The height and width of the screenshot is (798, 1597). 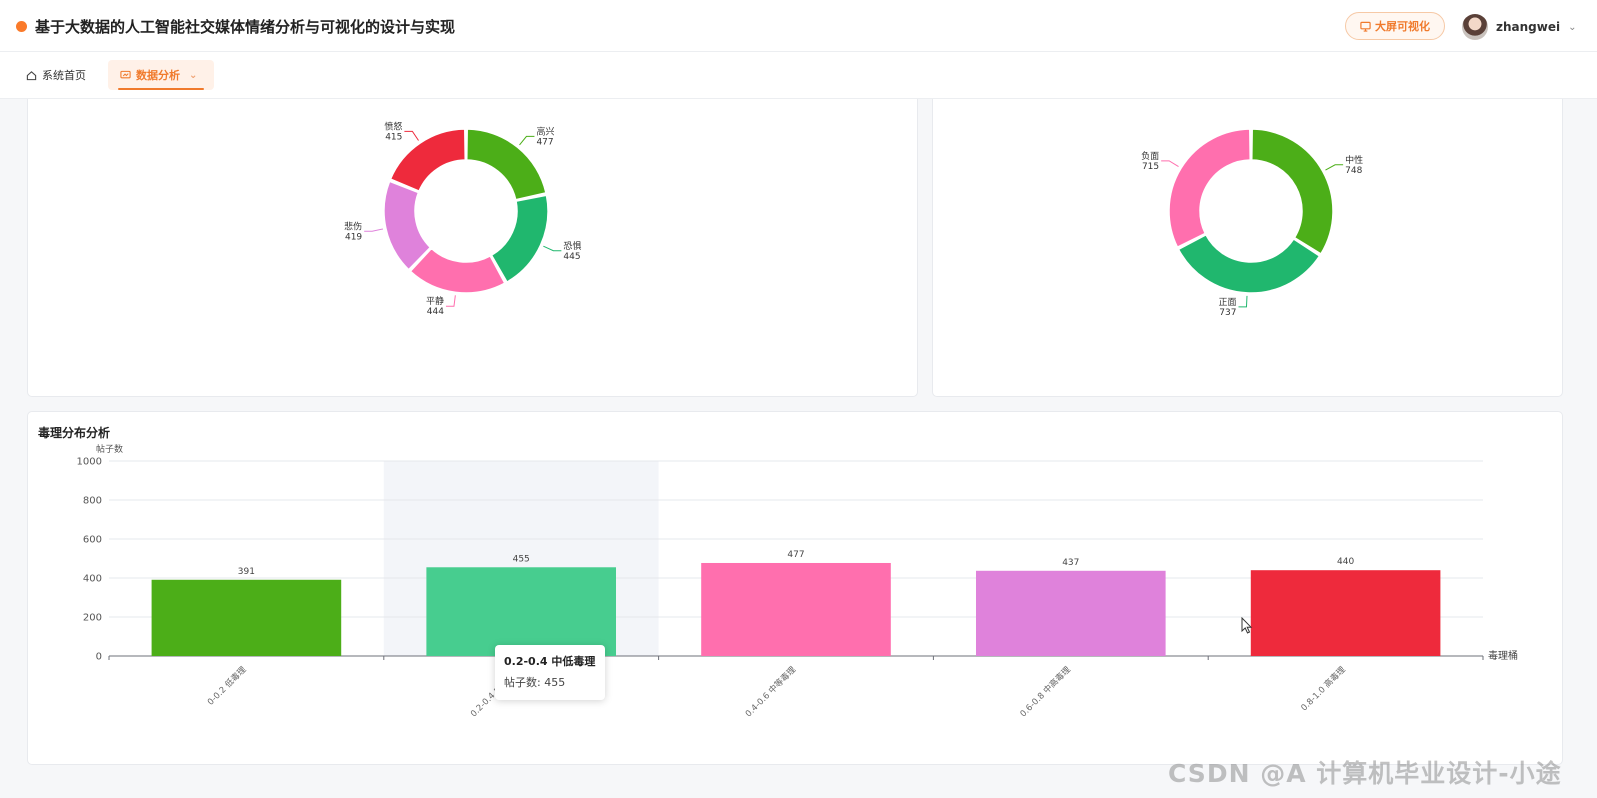 What do you see at coordinates (1353, 171) in the screenshot?
I see `sentiment-value-label: 748` at bounding box center [1353, 171].